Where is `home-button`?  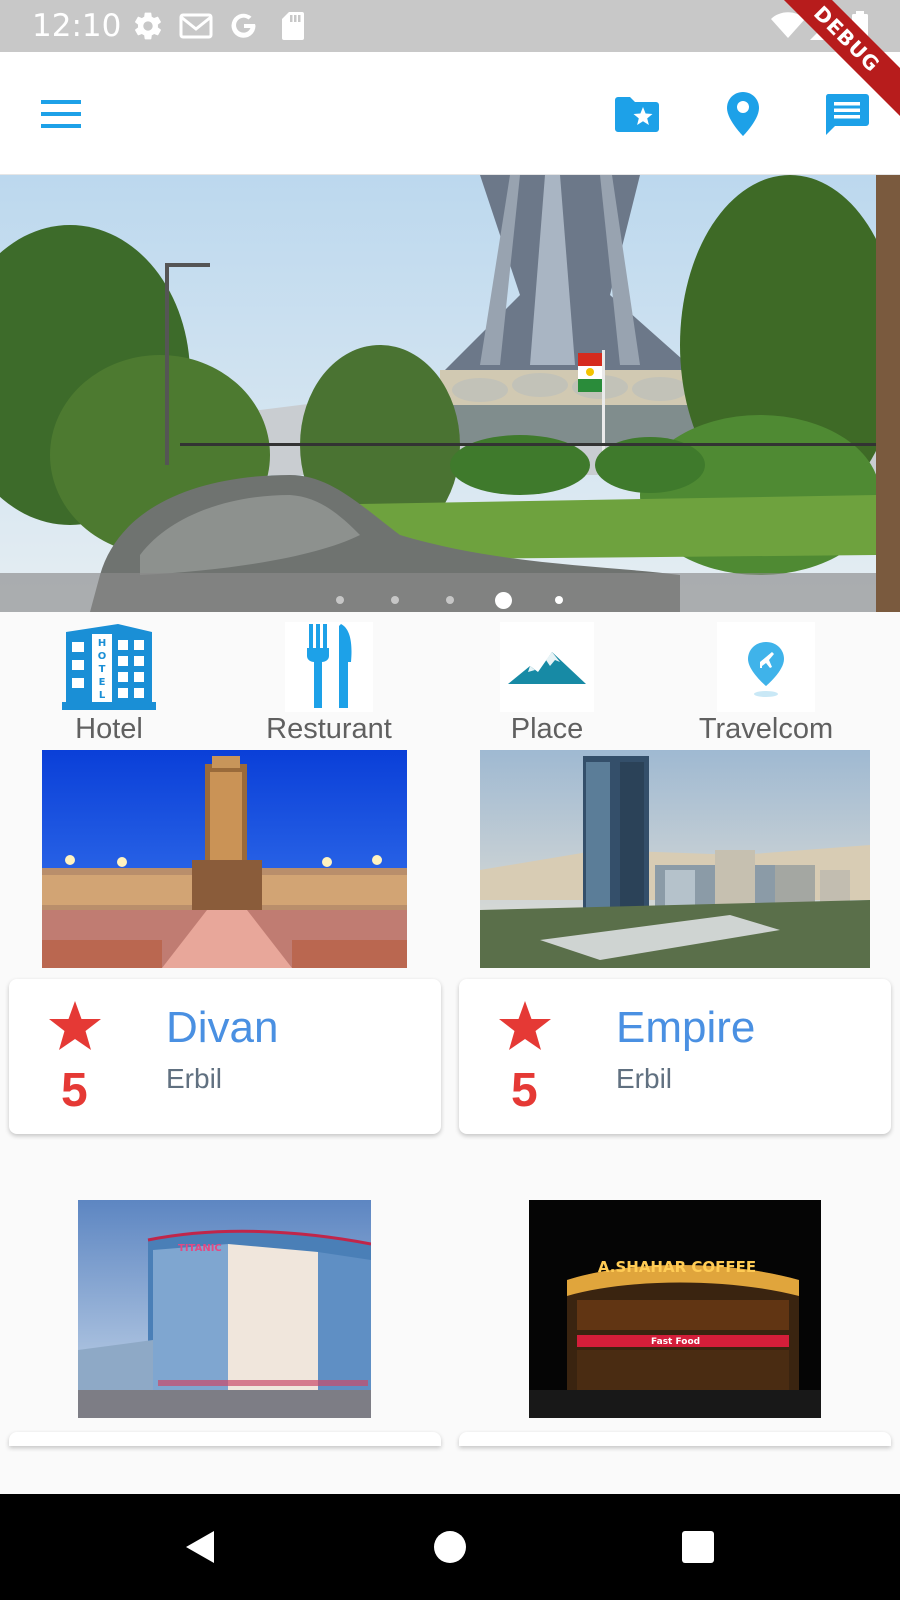 home-button is located at coordinates (450, 1547).